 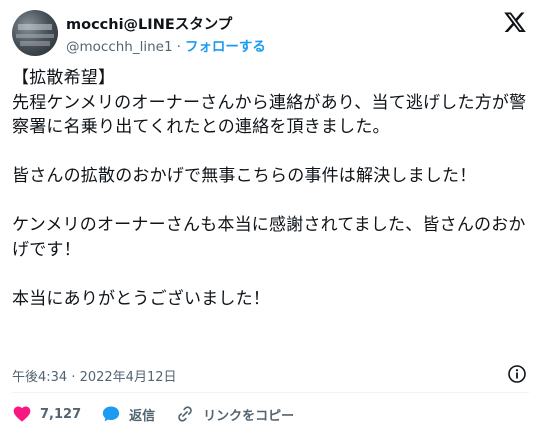 What do you see at coordinates (185, 414) in the screenshot?
I see `link-icon` at bounding box center [185, 414].